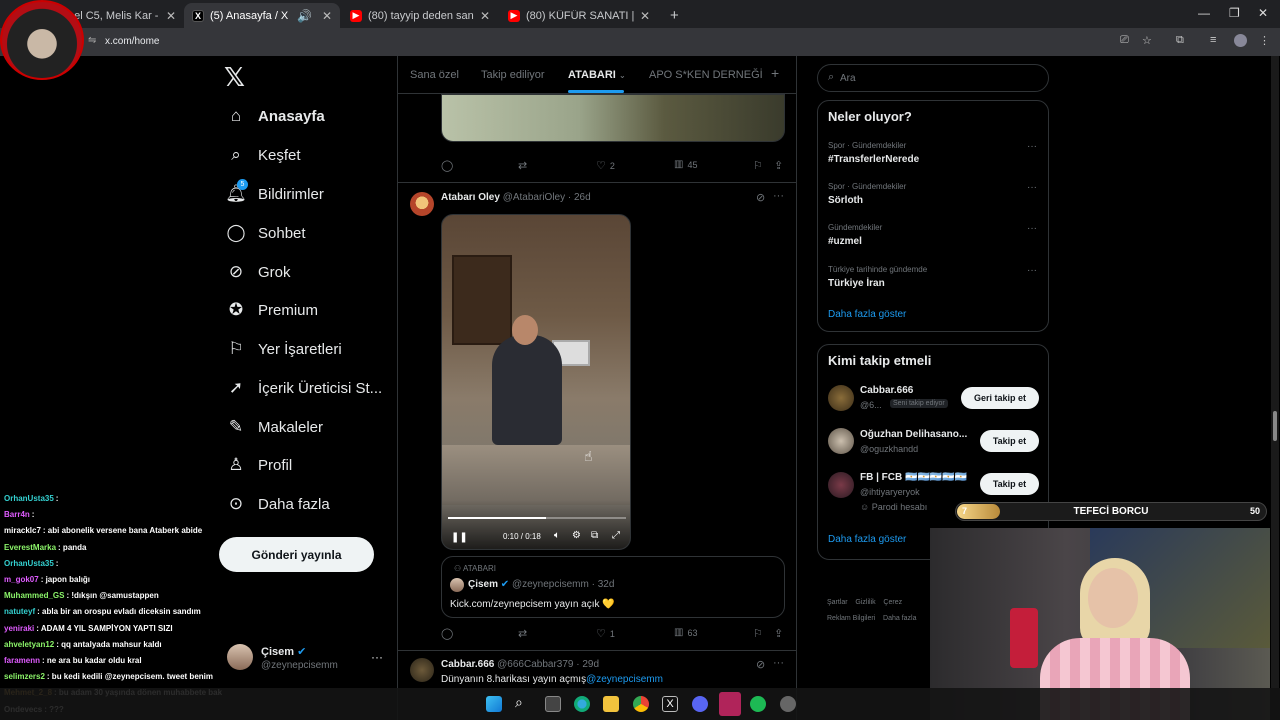 This screenshot has width=1280, height=720. I want to click on like-button: ♡ 1, so click(605, 633).